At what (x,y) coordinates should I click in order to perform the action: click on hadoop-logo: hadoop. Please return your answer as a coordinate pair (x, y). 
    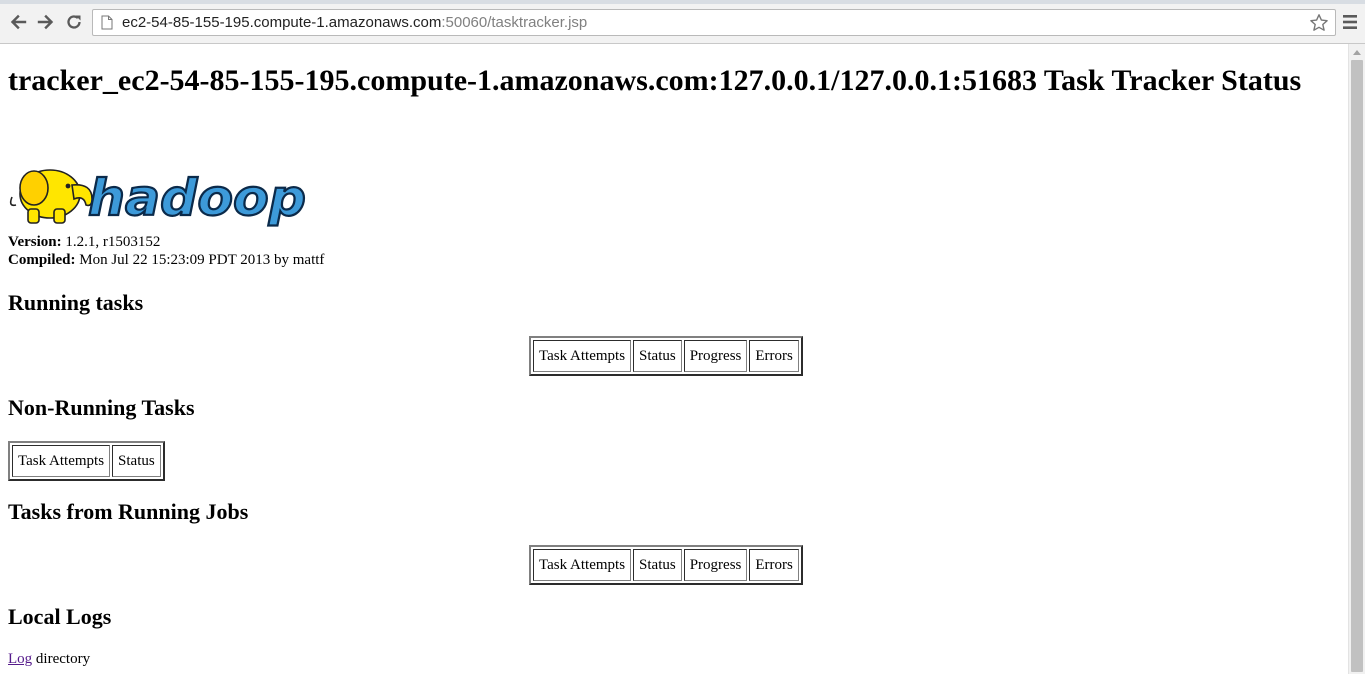
    Looking at the image, I should click on (158, 191).